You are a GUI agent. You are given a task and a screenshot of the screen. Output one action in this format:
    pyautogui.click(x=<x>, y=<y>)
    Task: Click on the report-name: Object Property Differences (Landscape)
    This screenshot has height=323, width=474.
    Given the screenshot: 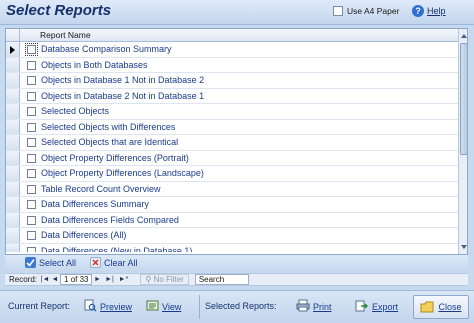 What is the action you would take?
    pyautogui.click(x=122, y=173)
    